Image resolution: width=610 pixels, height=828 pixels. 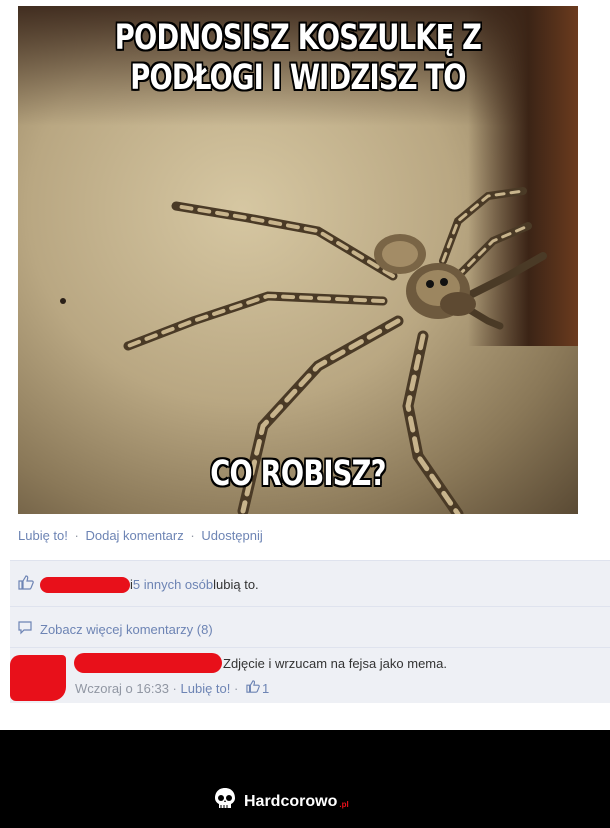 What do you see at coordinates (310, 647) in the screenshot?
I see `divider` at bounding box center [310, 647].